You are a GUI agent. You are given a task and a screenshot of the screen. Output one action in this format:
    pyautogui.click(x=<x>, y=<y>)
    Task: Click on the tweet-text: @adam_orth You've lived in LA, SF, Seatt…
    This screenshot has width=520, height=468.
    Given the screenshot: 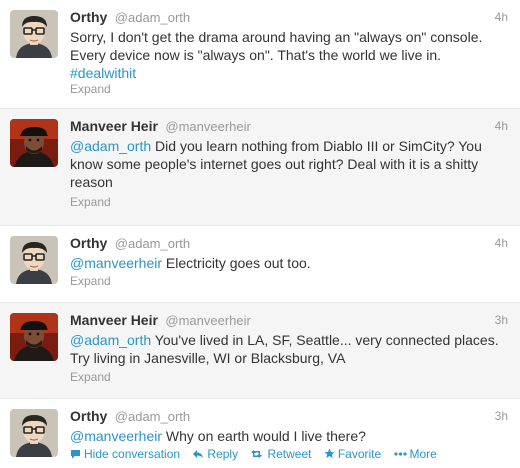 What is the action you would take?
    pyautogui.click(x=291, y=349)
    